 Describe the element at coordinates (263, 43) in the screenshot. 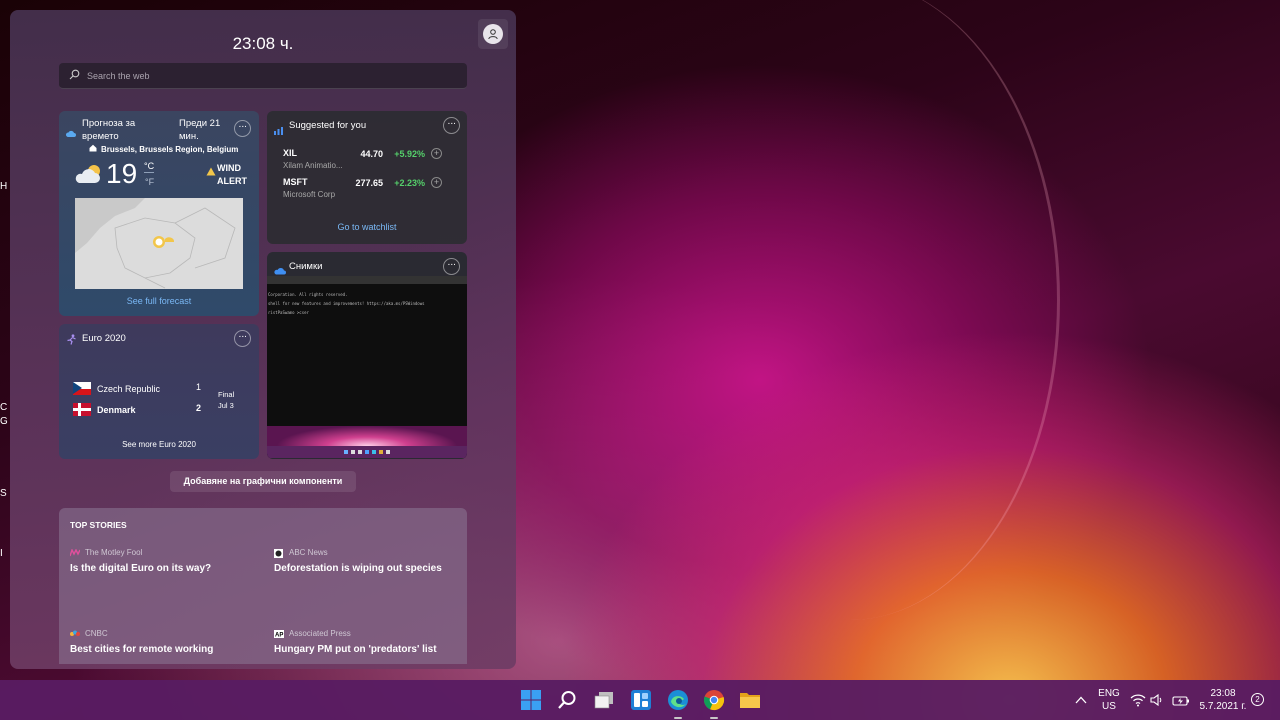

I see `widgets-clock: 23:08 ч.` at that location.